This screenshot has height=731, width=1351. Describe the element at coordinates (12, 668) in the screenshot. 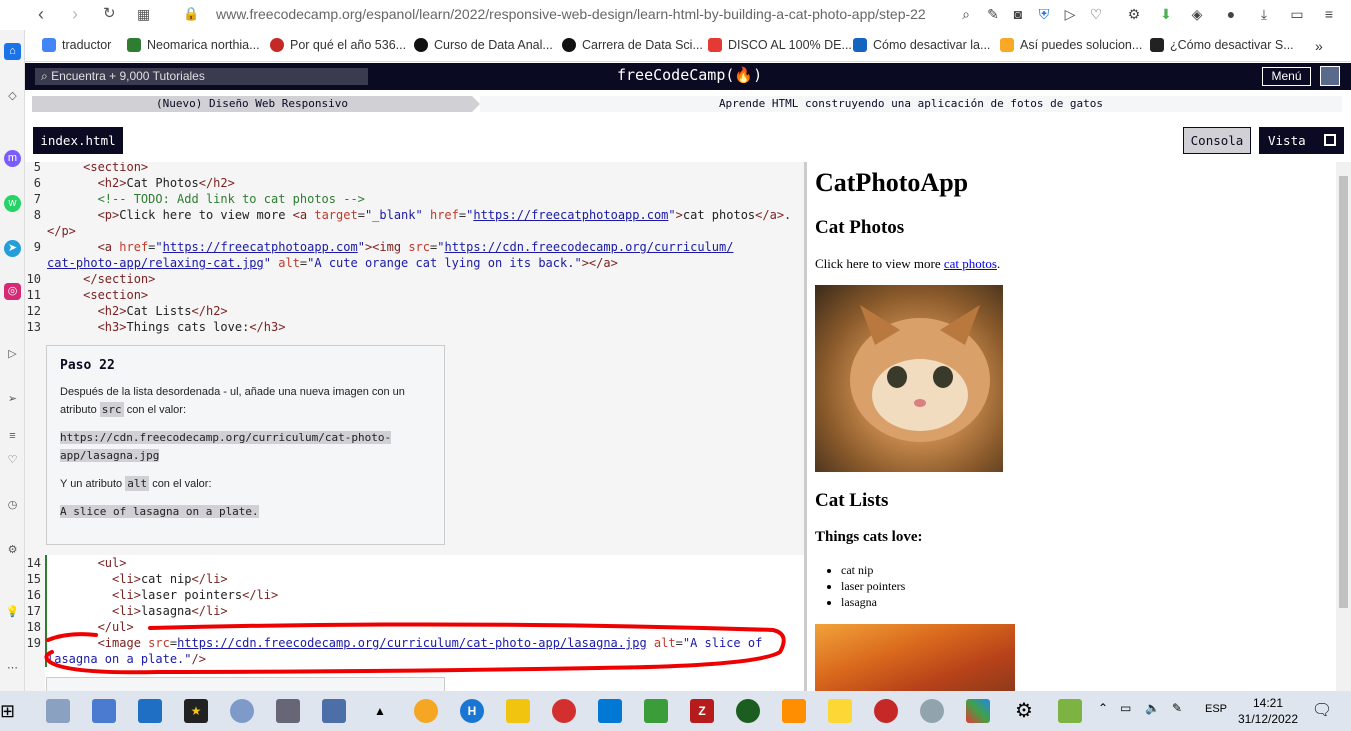

I see `more-icon: ⋯` at that location.